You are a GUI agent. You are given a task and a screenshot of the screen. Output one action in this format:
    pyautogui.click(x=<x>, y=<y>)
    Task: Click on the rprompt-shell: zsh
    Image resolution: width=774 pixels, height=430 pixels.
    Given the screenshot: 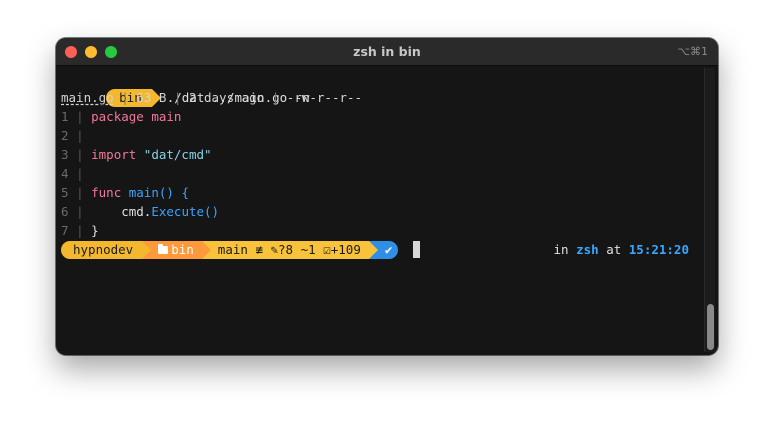 What is the action you would take?
    pyautogui.click(x=587, y=249)
    